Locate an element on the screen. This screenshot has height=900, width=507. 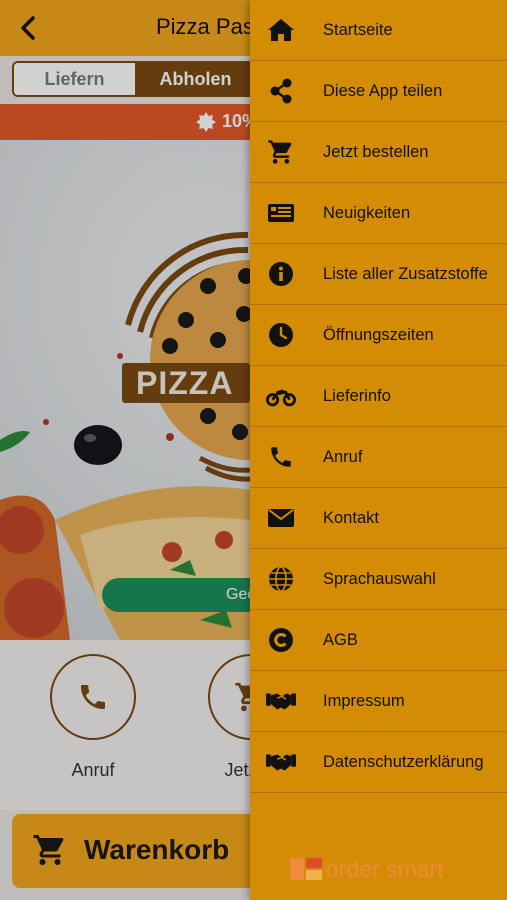
copyright-icon is located at coordinates (281, 640).